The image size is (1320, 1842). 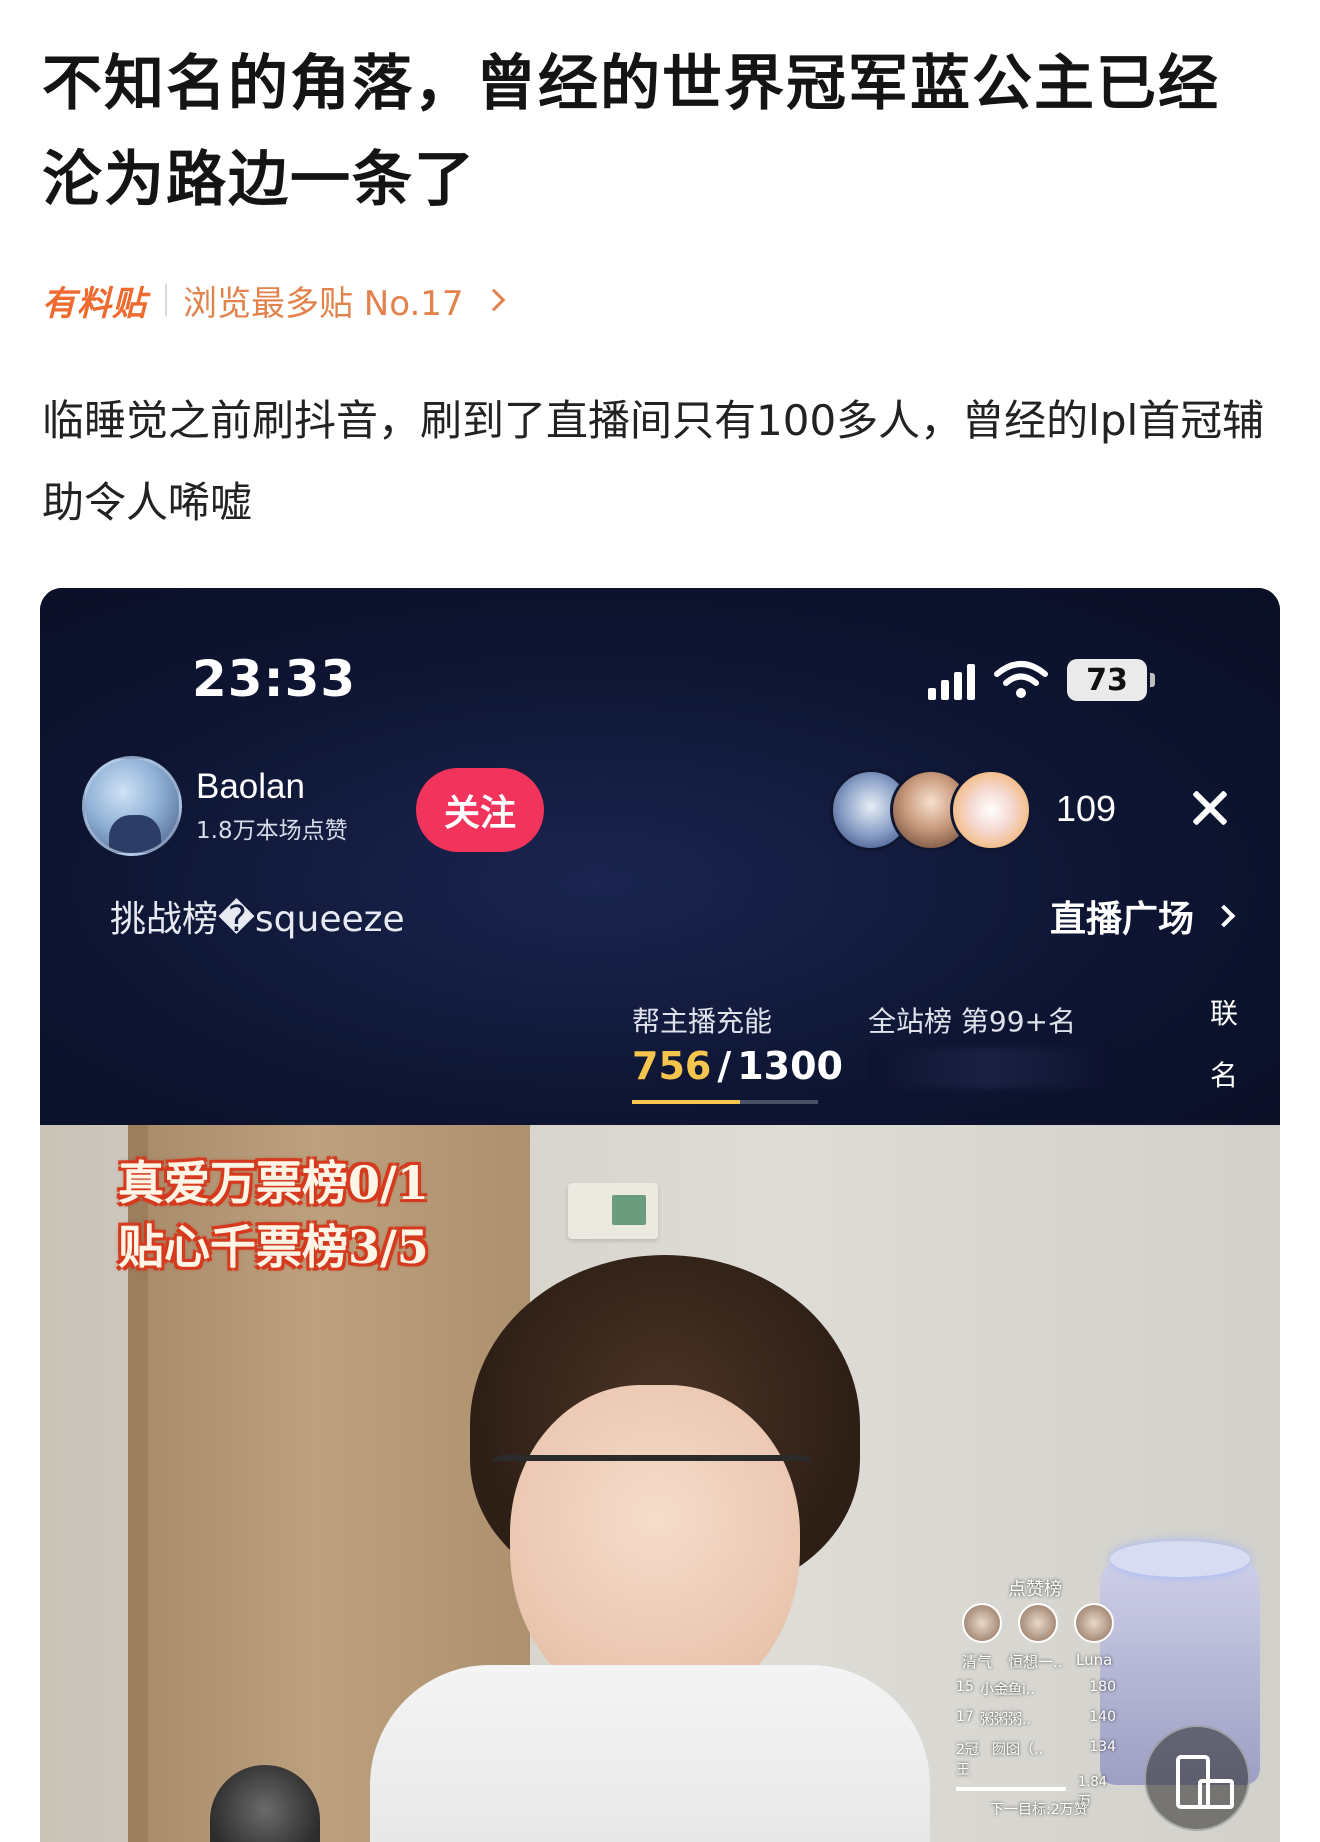 I want to click on streamer-info: Baolan 1.8万本场点赞, so click(x=215, y=806).